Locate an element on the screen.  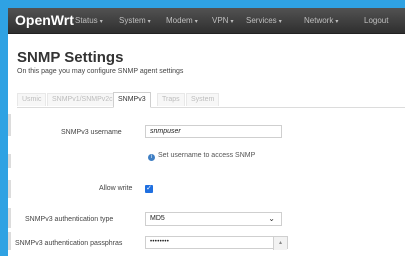
allow-write-checkbox: ✓ is located at coordinates (149, 189).